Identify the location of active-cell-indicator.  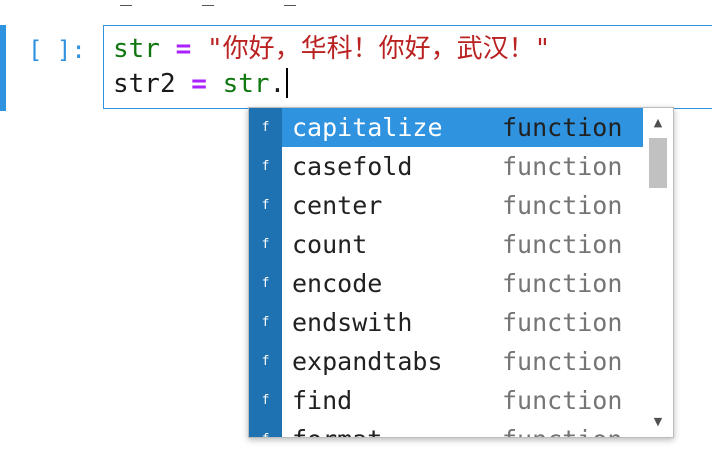
(3, 68).